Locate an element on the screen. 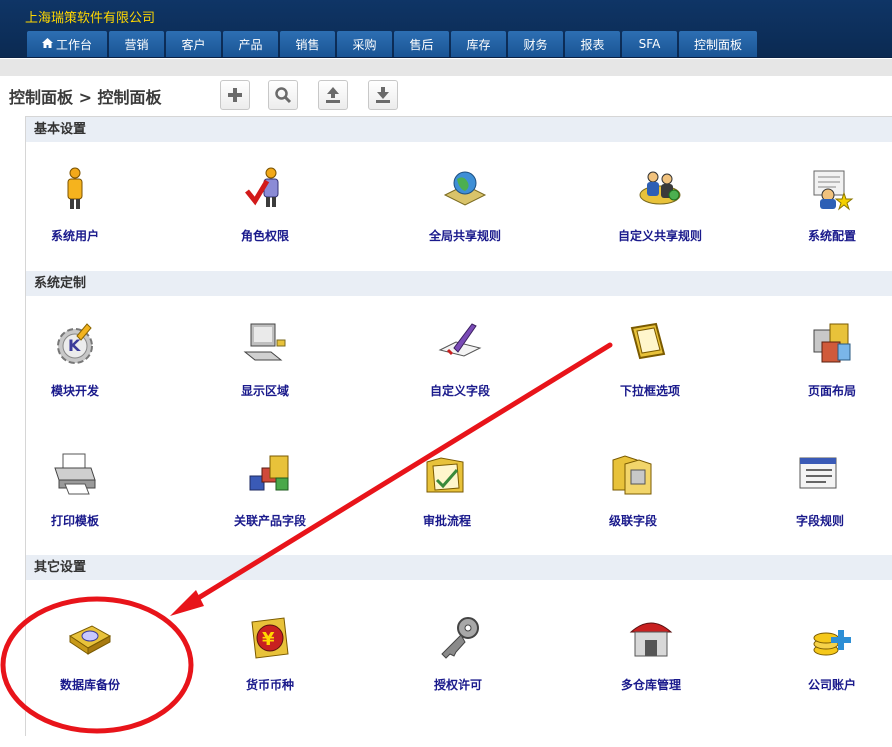 This screenshot has width=892, height=747. item-label: 数据库备份 is located at coordinates (89, 685).